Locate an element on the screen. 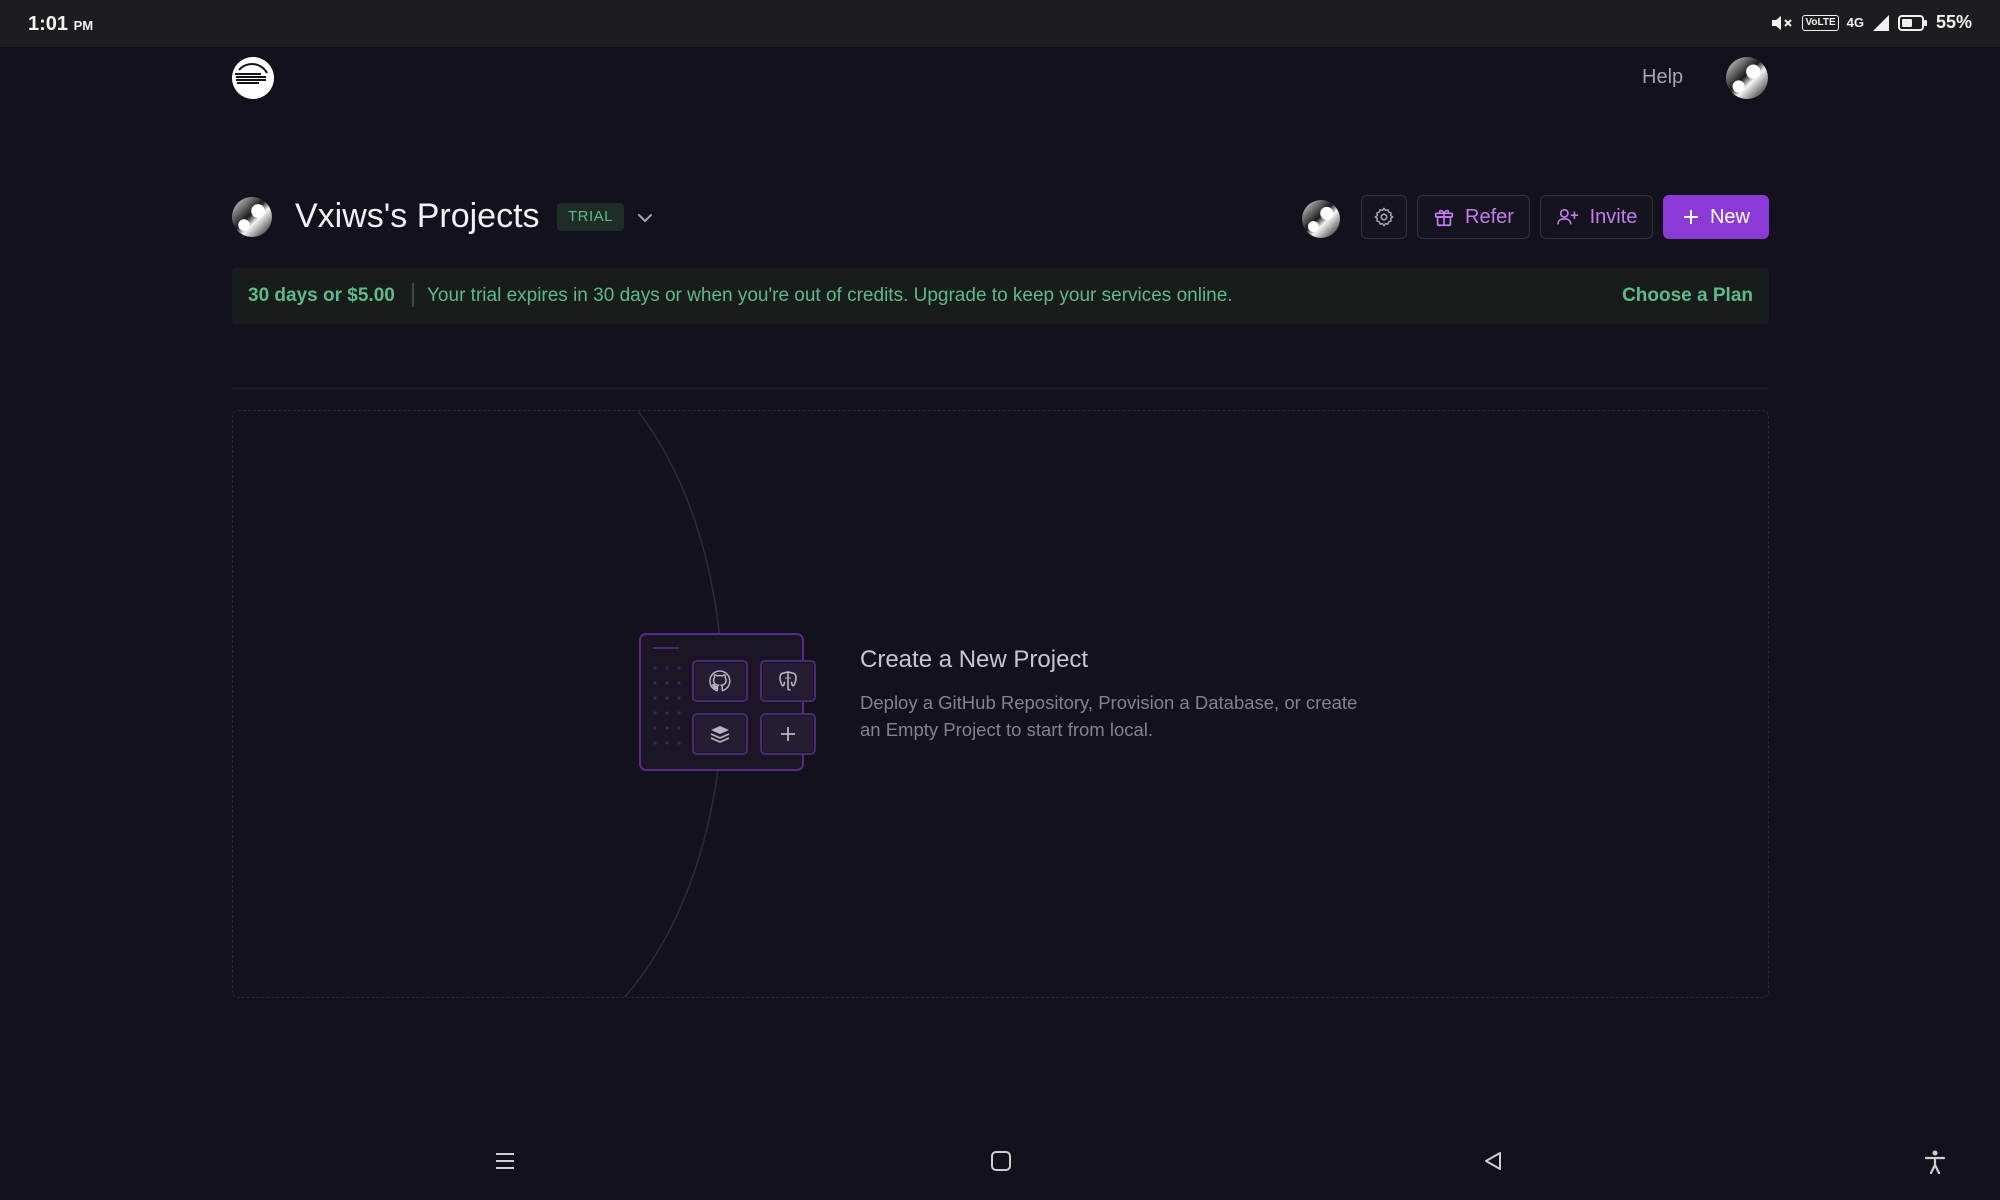 The height and width of the screenshot is (1200, 2000). member-avatar is located at coordinates (1321, 219).